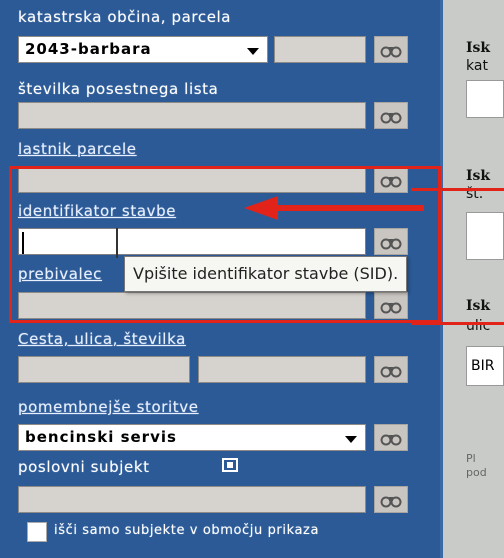 The height and width of the screenshot is (558, 504). Describe the element at coordinates (334, 208) in the screenshot. I see `arrow-left-icon` at that location.